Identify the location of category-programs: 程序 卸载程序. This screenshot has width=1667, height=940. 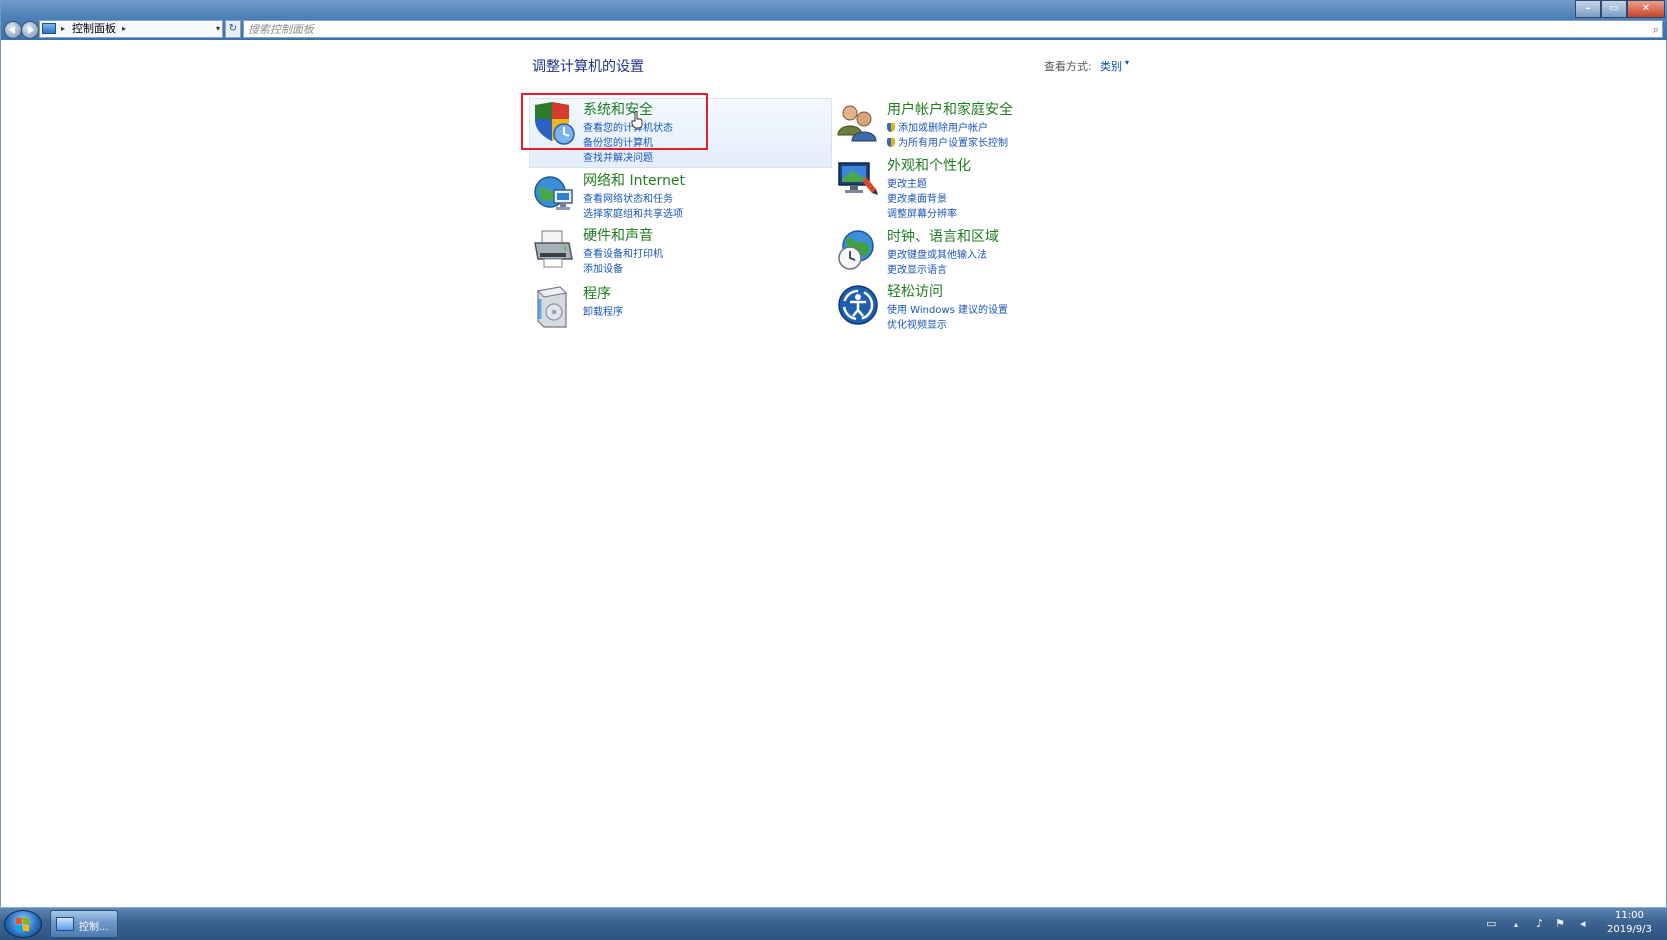
(682, 315).